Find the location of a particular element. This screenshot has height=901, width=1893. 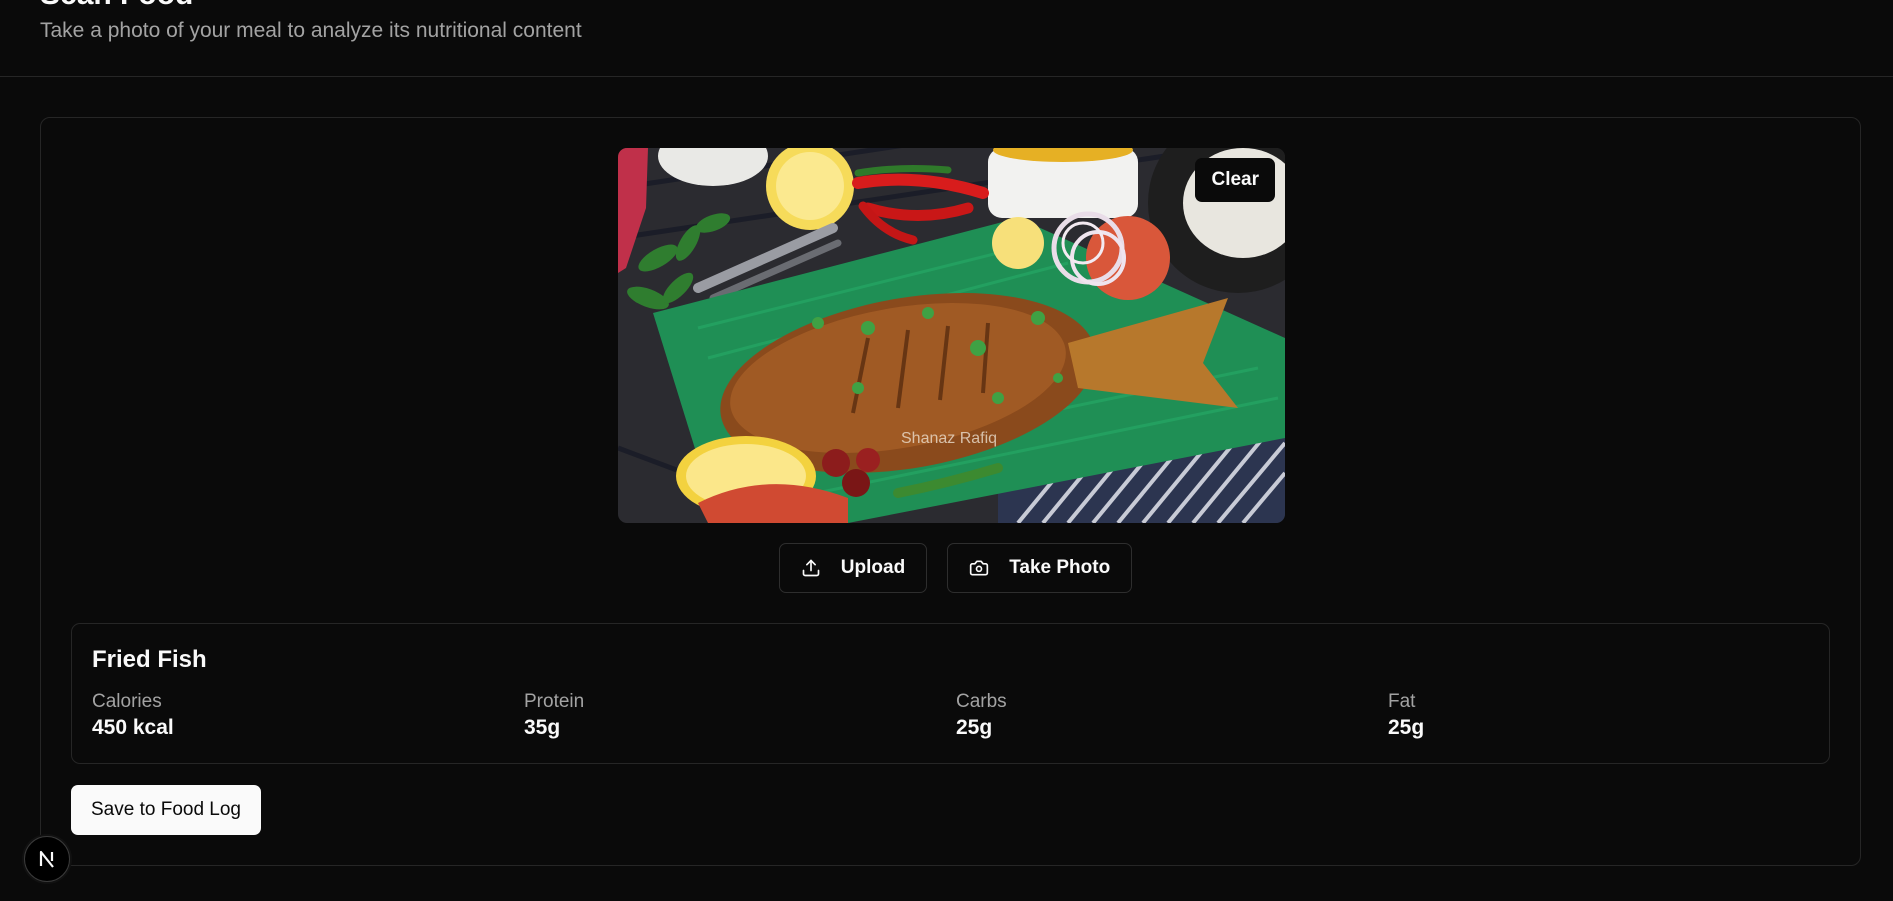

upload-label: Upload is located at coordinates (873, 567).